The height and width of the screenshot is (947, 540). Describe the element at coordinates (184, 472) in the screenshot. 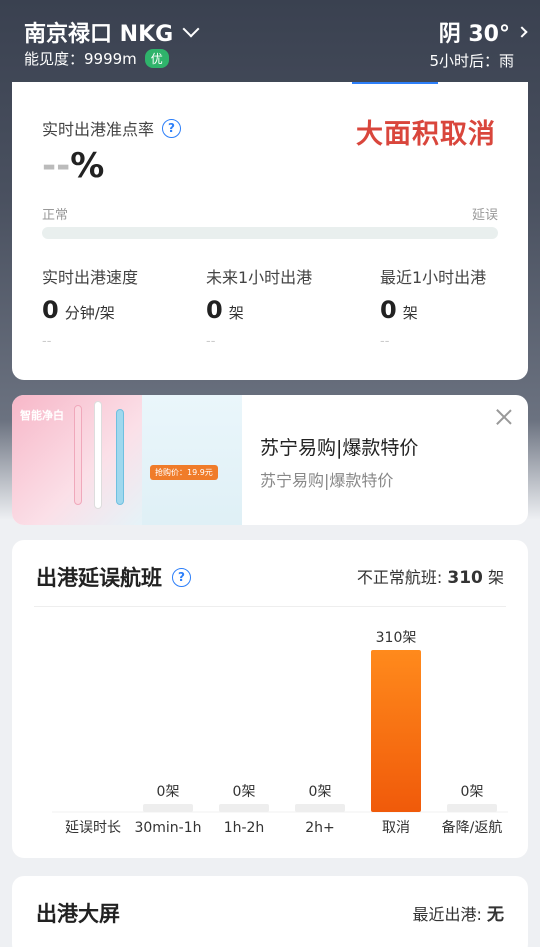

I see `ad-price-tag: 抢购价：19.9元` at that location.